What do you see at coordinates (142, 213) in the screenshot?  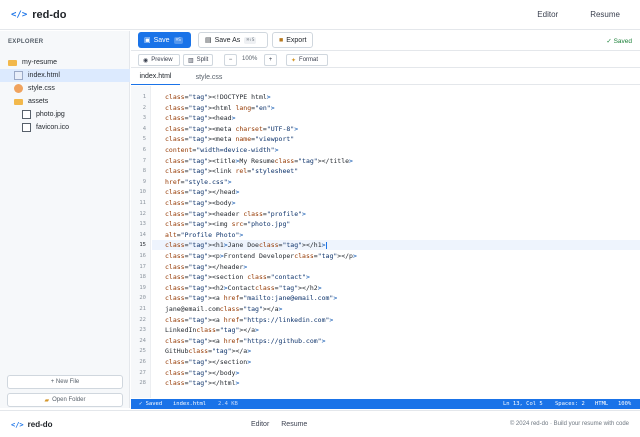 I see `line-number: 12` at bounding box center [142, 213].